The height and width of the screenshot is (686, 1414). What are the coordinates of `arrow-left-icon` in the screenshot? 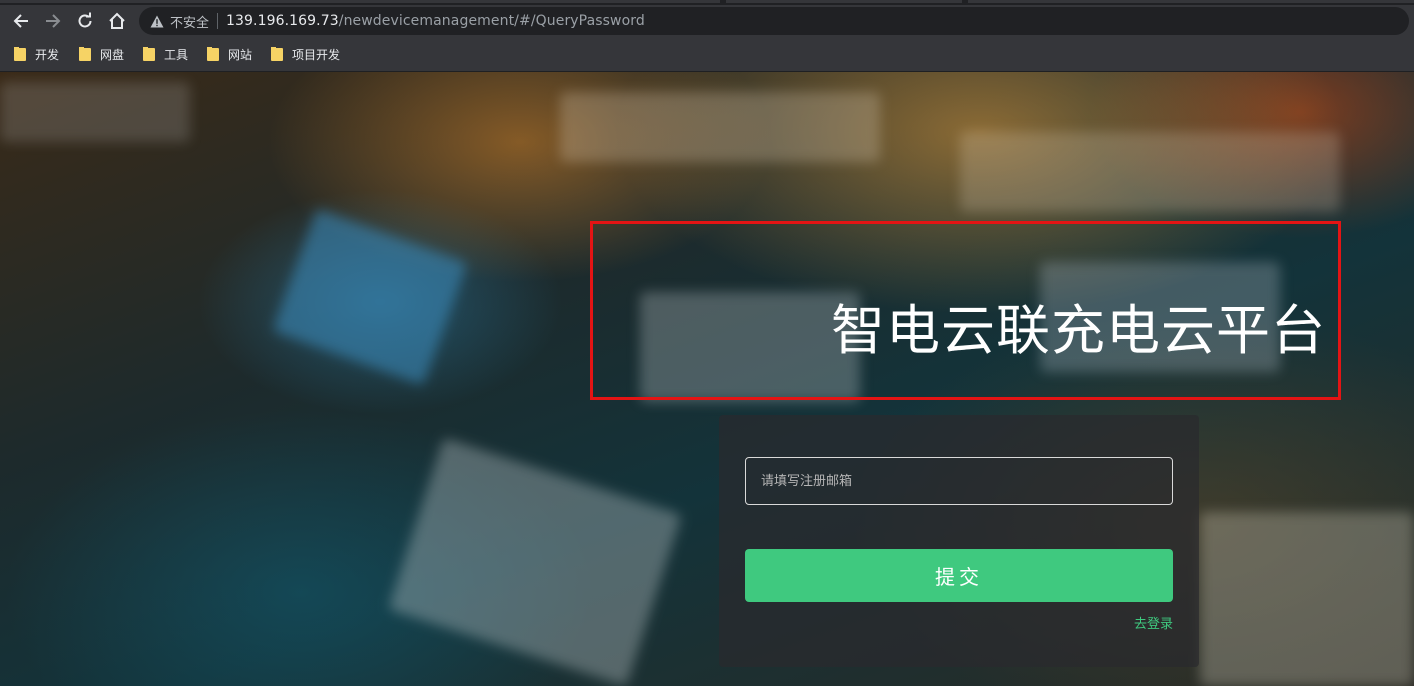 It's located at (20, 21).